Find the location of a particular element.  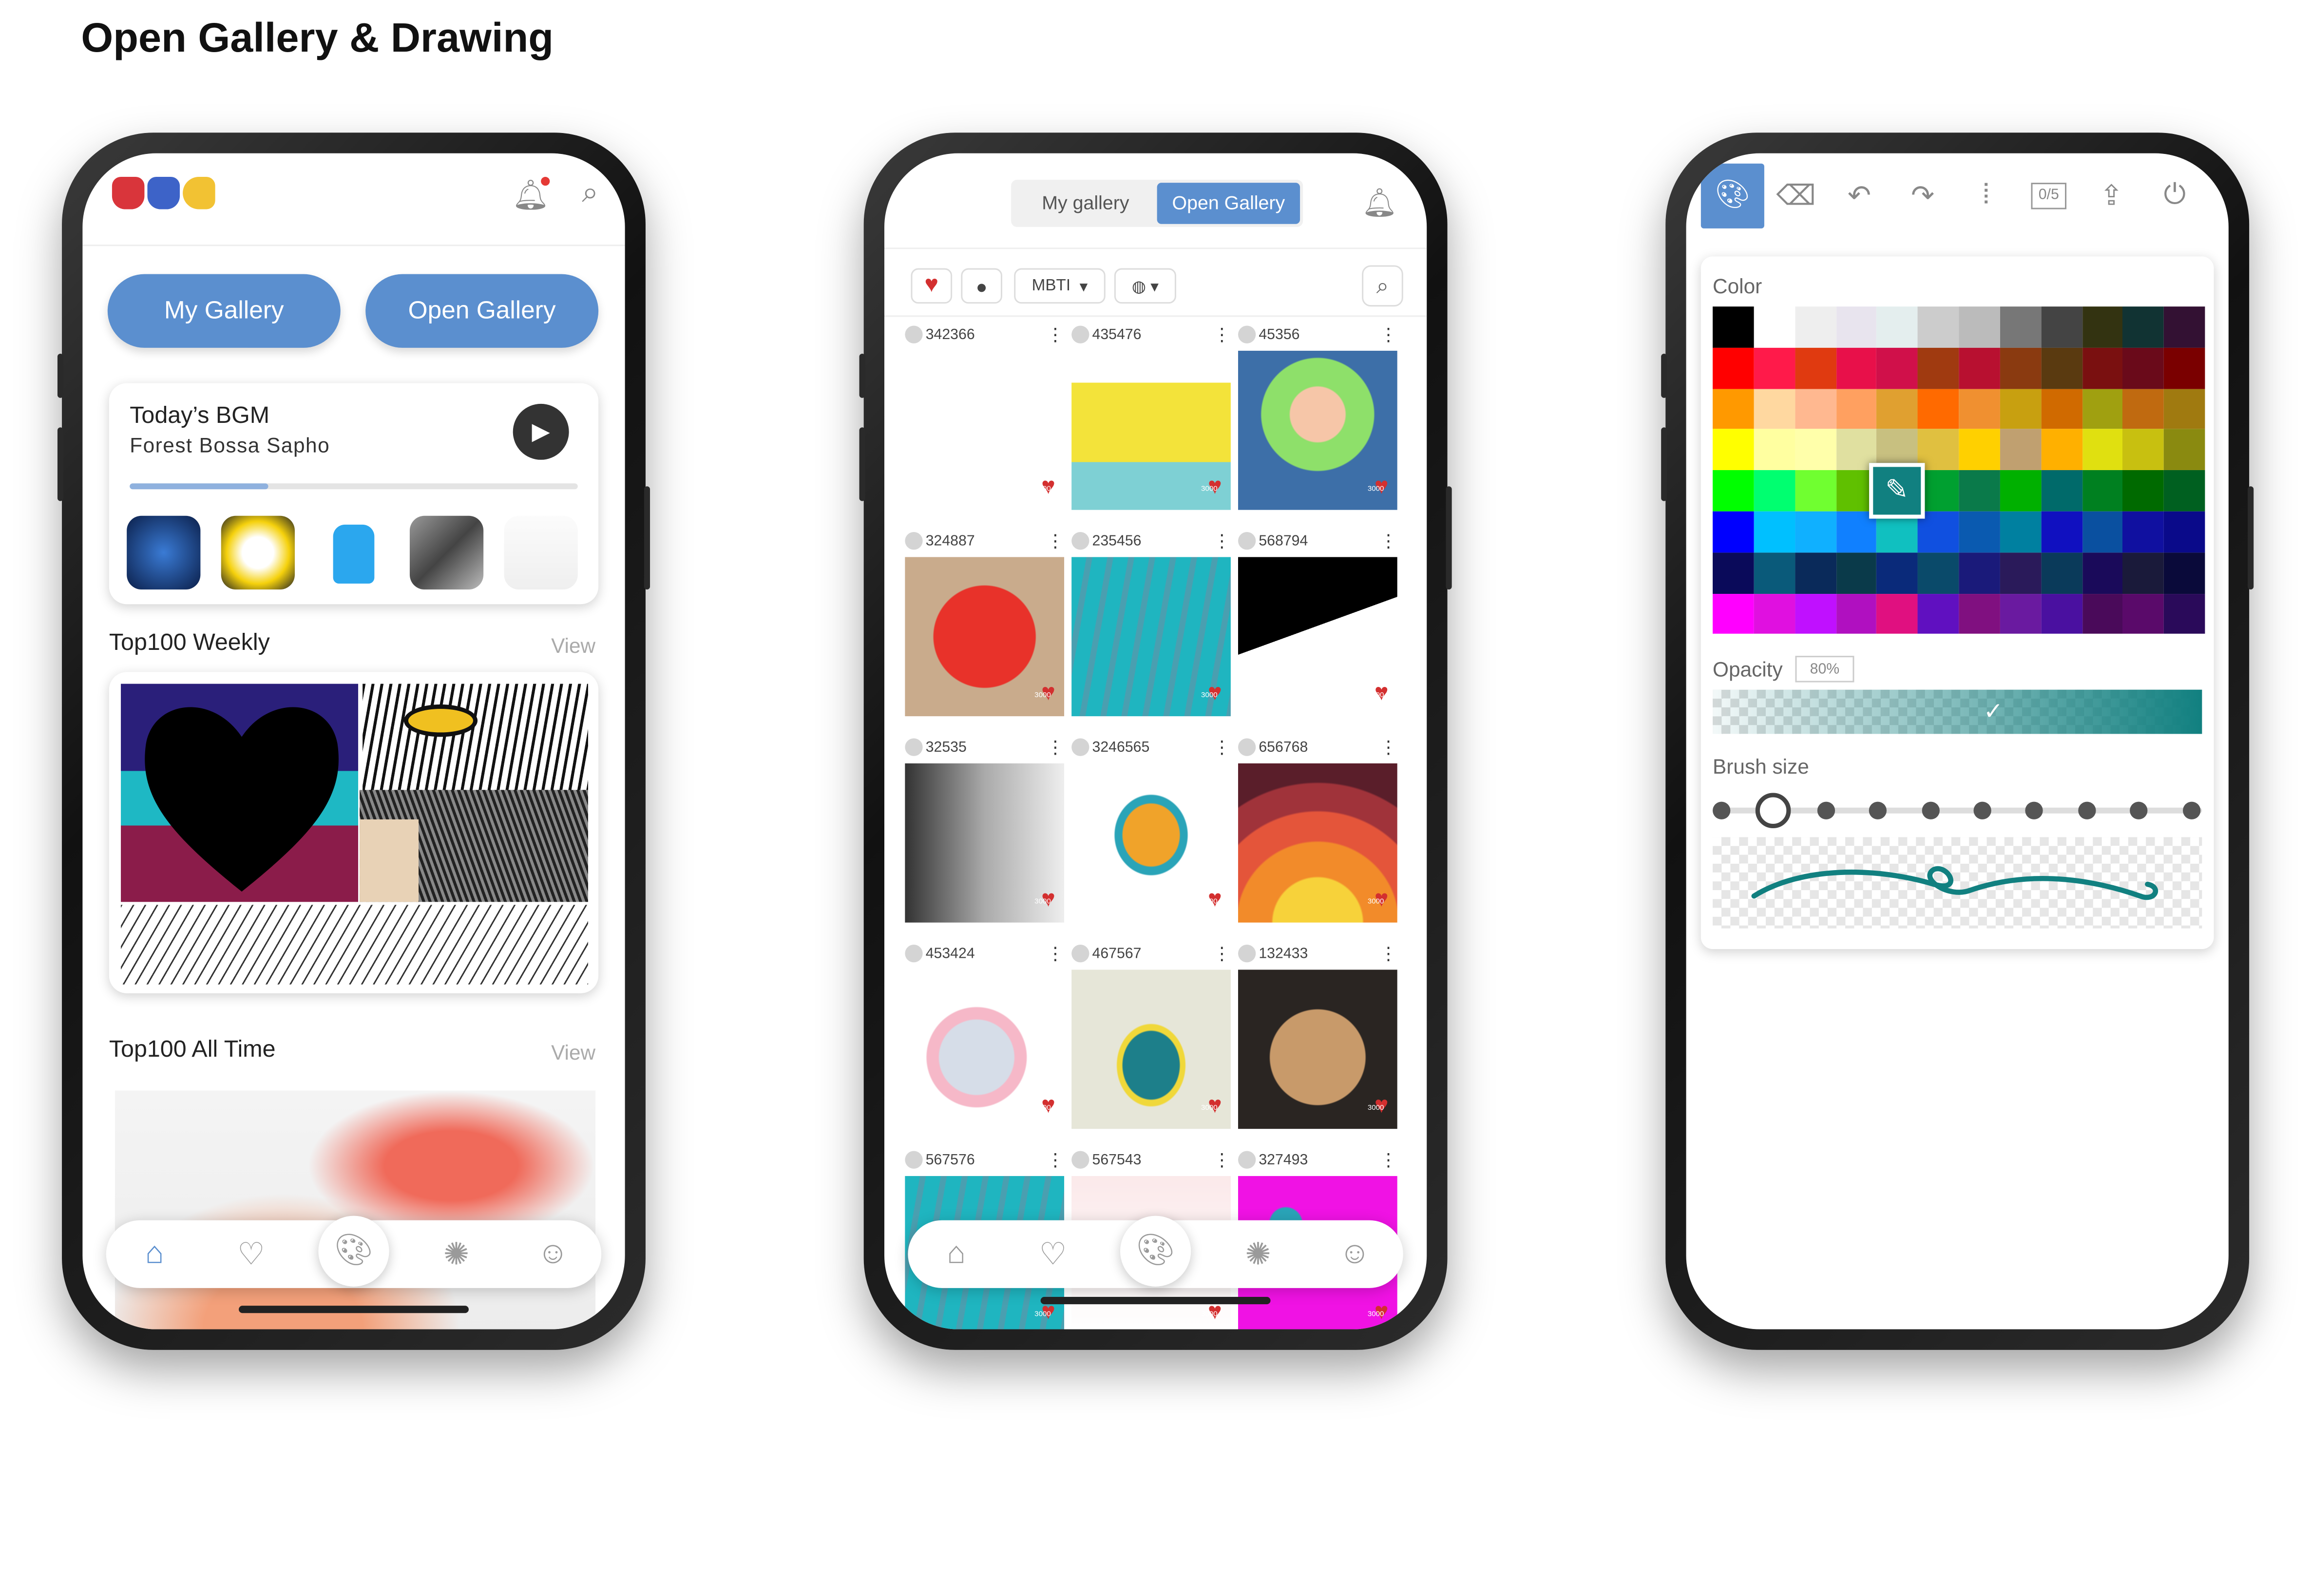

weekly-view-link: View is located at coordinates (573, 646).